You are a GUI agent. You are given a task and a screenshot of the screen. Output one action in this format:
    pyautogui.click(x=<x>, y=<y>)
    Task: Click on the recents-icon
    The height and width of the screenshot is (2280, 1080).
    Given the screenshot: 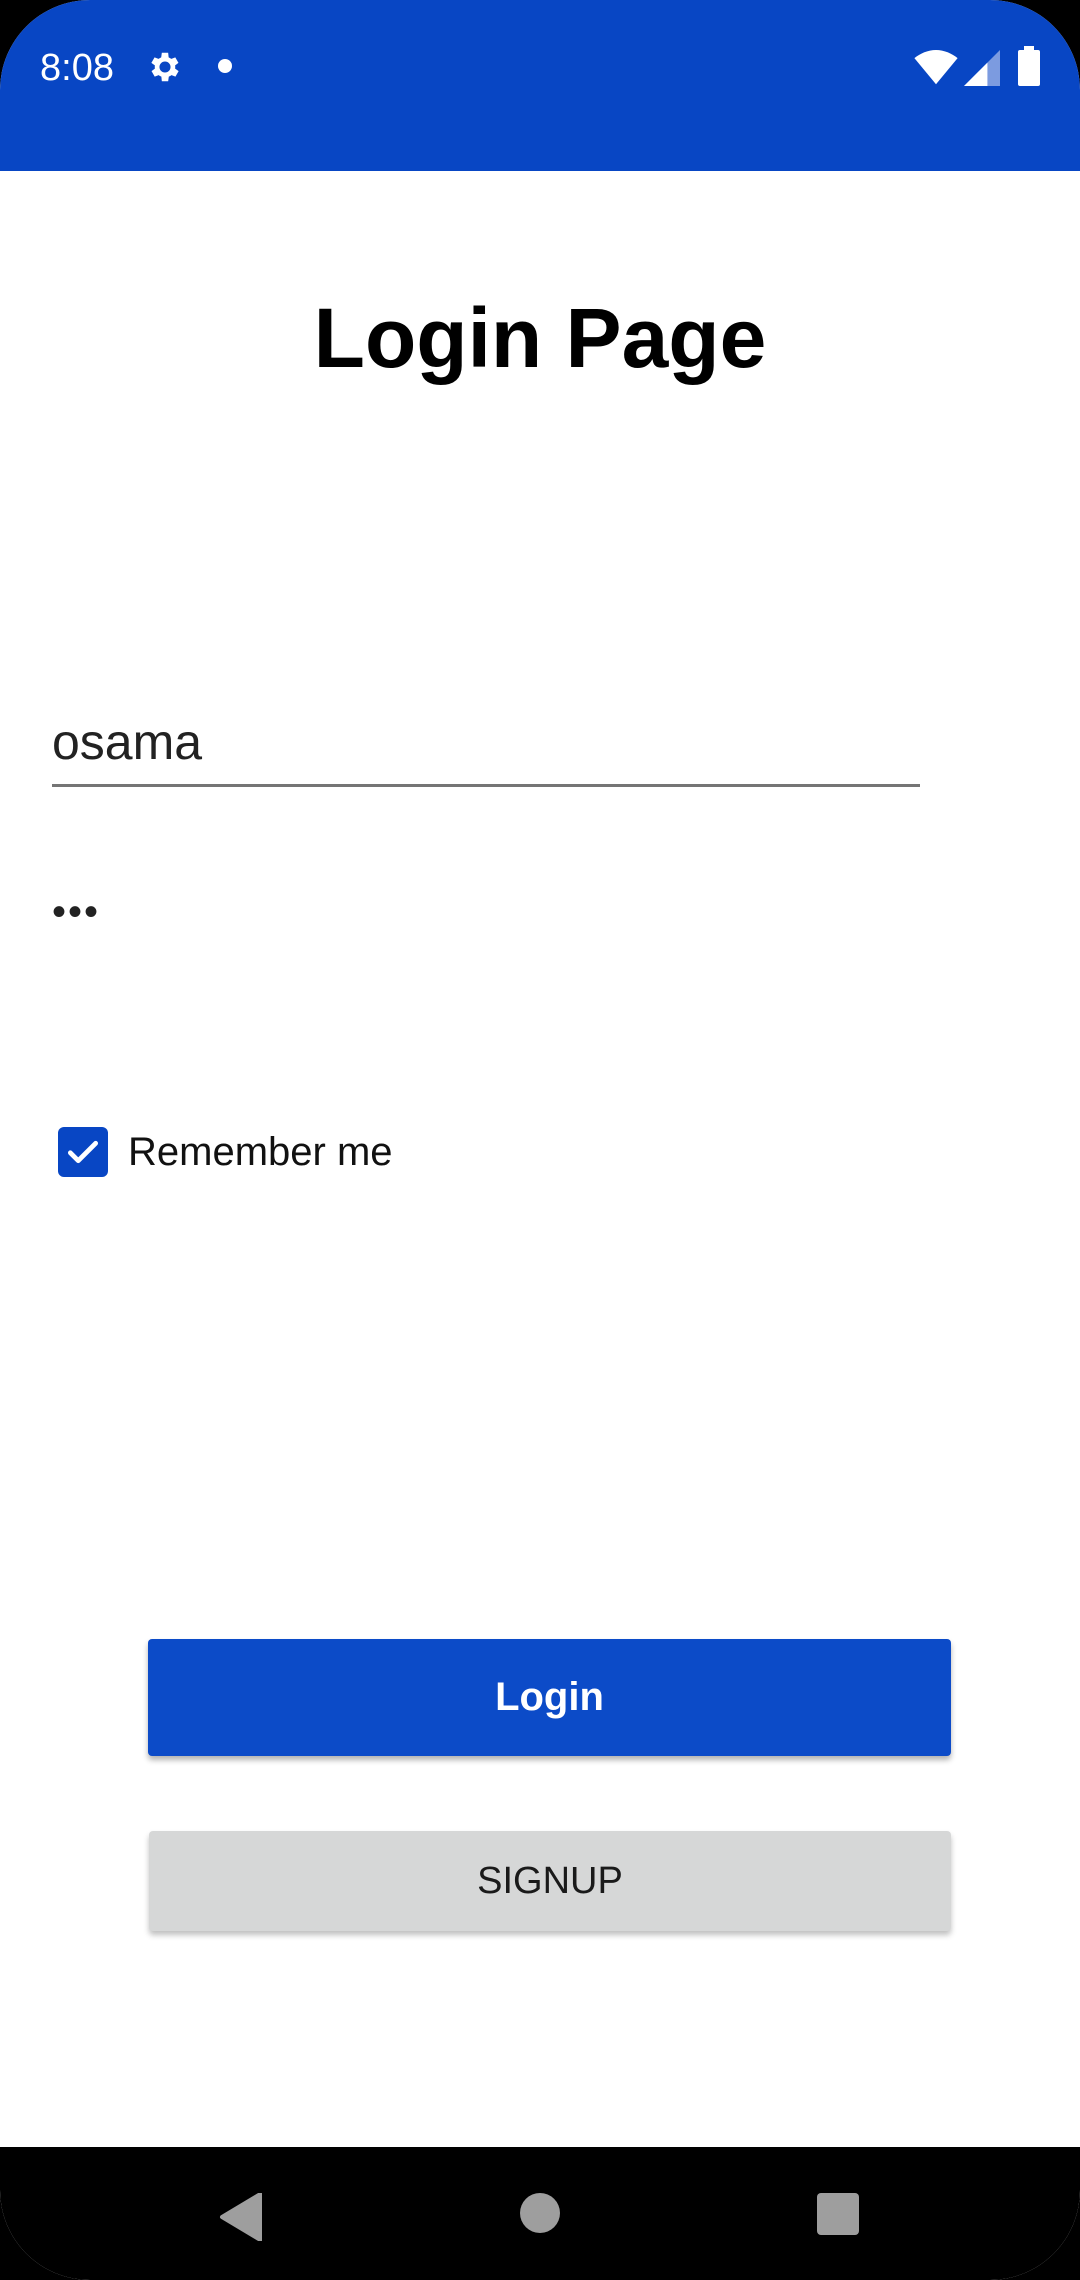 What is the action you would take?
    pyautogui.click(x=838, y=2214)
    